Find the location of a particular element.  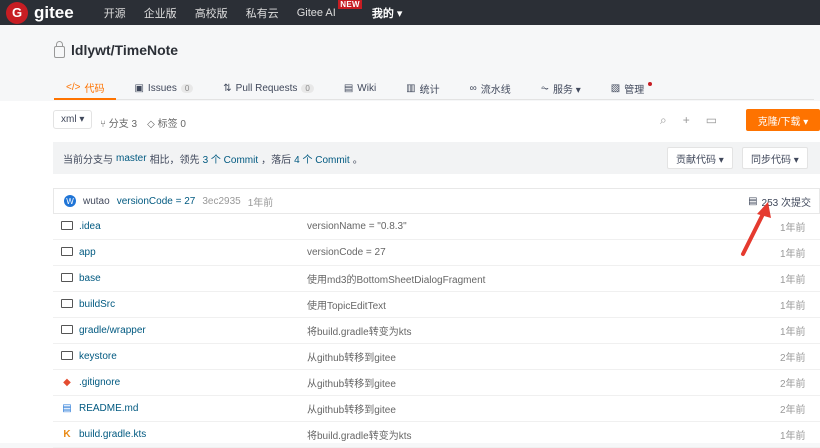

file-row: gradle/wrapper 将build.gradle转变为kts 1年前 is located at coordinates (436, 331).